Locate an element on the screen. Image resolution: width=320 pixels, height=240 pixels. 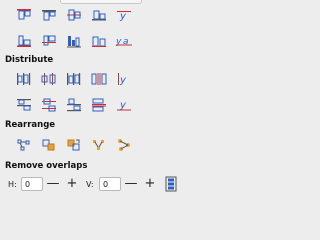
distribute-gaps-vertical-button is located at coordinates (99, 105).